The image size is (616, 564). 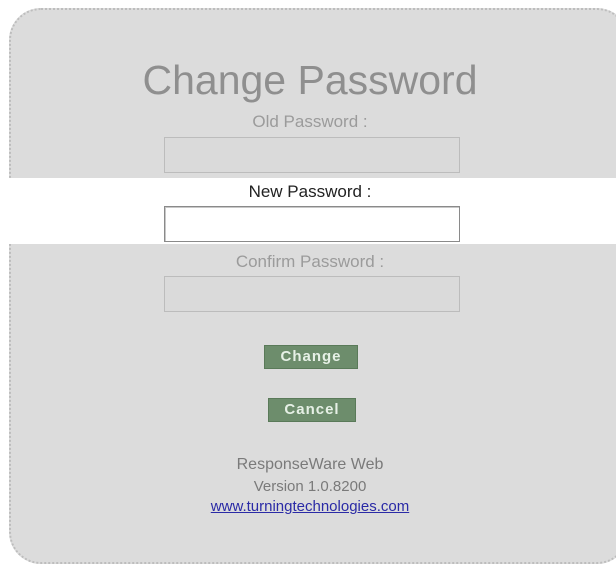 What do you see at coordinates (312, 224) in the screenshot?
I see `new-password-field` at bounding box center [312, 224].